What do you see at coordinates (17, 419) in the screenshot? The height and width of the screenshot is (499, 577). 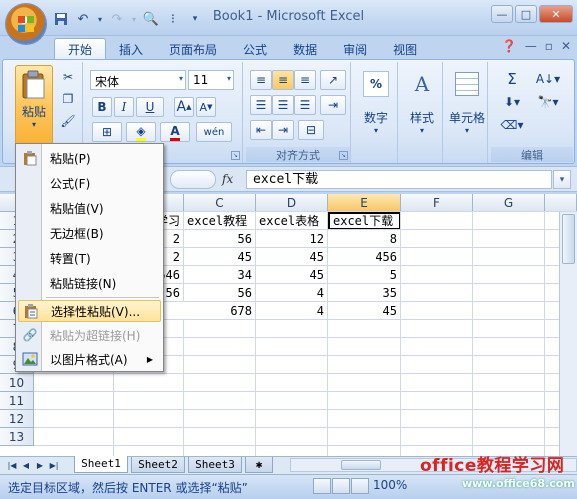 I see `row-header: 12` at bounding box center [17, 419].